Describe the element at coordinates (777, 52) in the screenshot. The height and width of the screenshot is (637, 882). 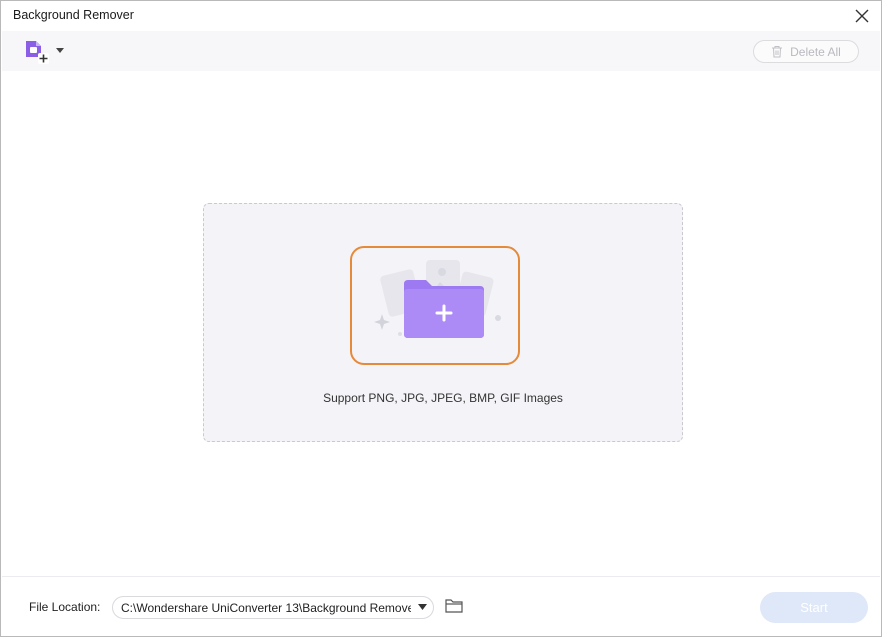
I see `trash-icon` at that location.